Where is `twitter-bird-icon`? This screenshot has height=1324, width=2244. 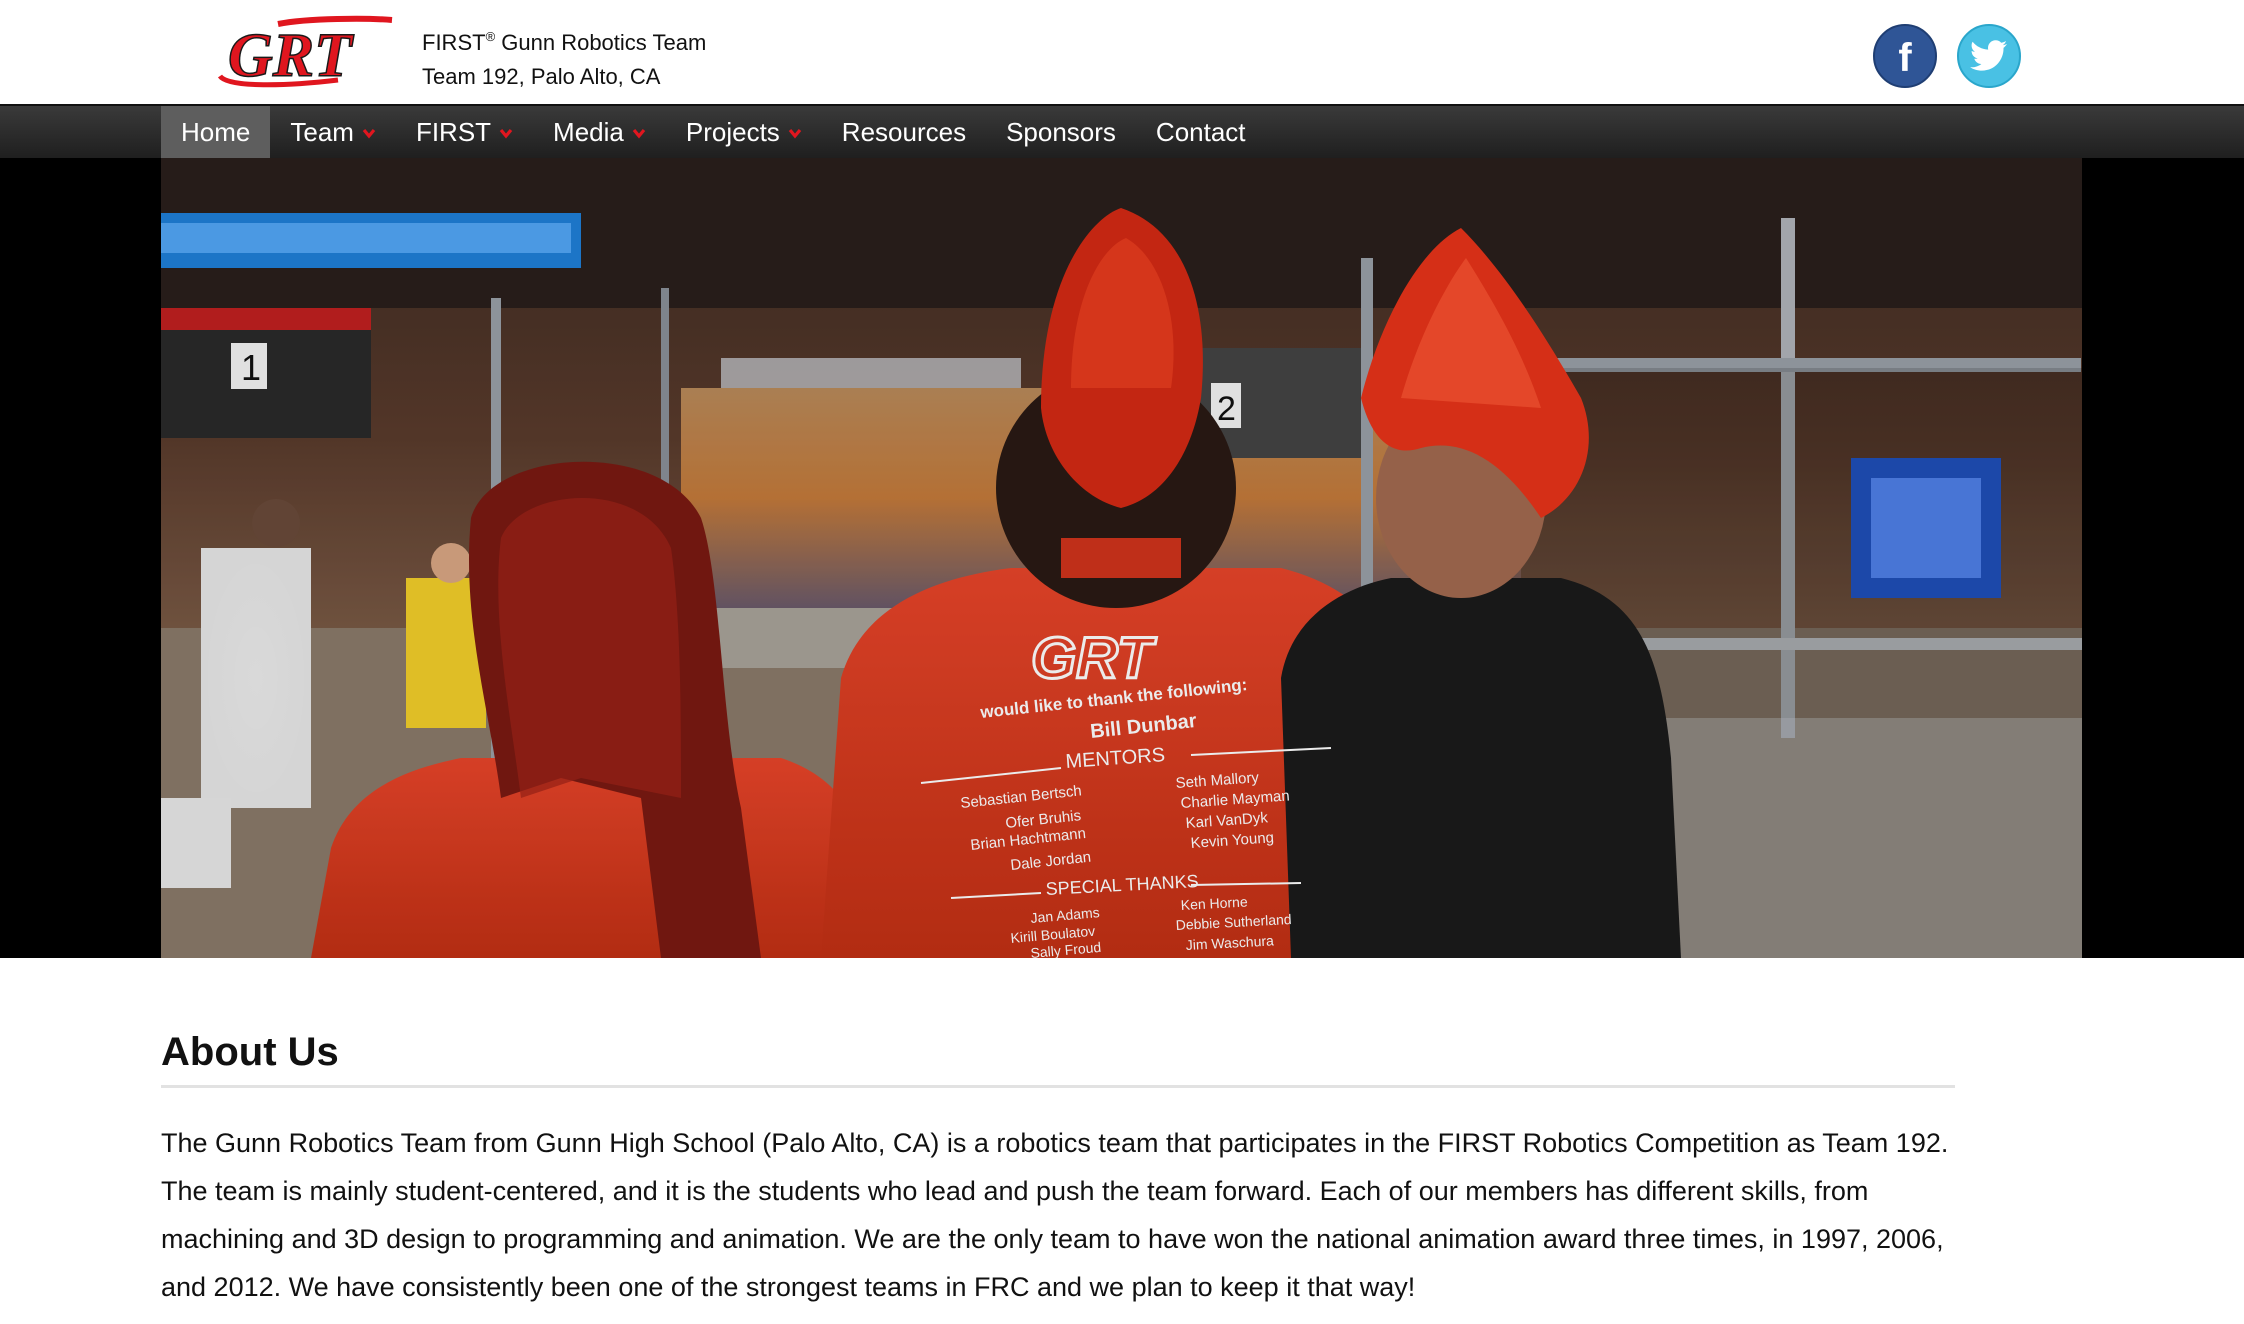 twitter-bird-icon is located at coordinates (1988, 55).